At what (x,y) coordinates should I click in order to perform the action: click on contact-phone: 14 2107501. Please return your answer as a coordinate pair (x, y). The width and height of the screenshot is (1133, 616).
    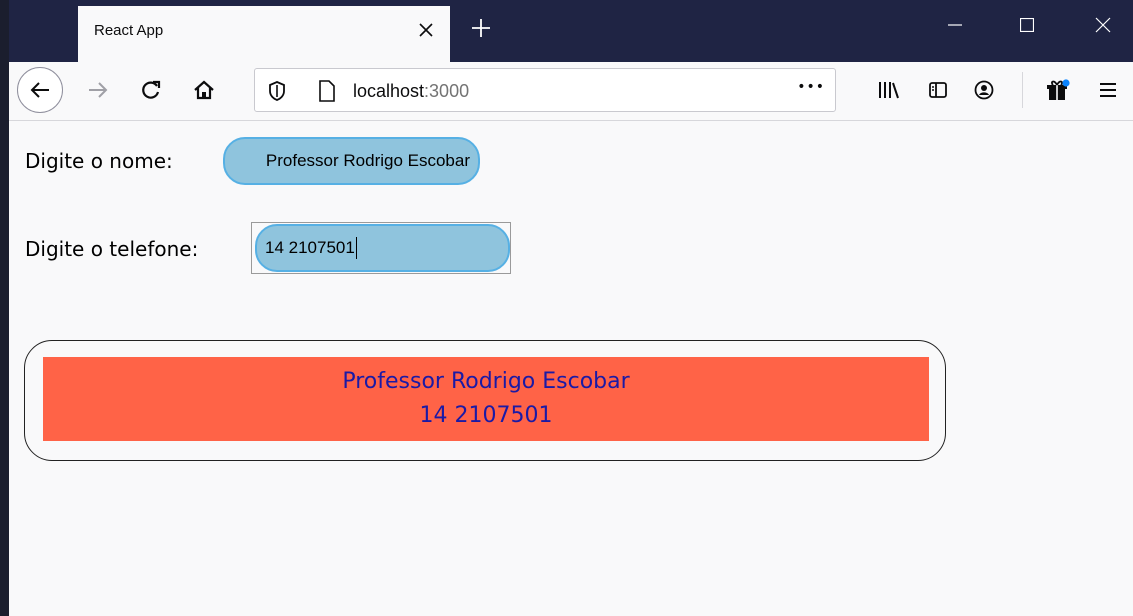
    Looking at the image, I should click on (486, 415).